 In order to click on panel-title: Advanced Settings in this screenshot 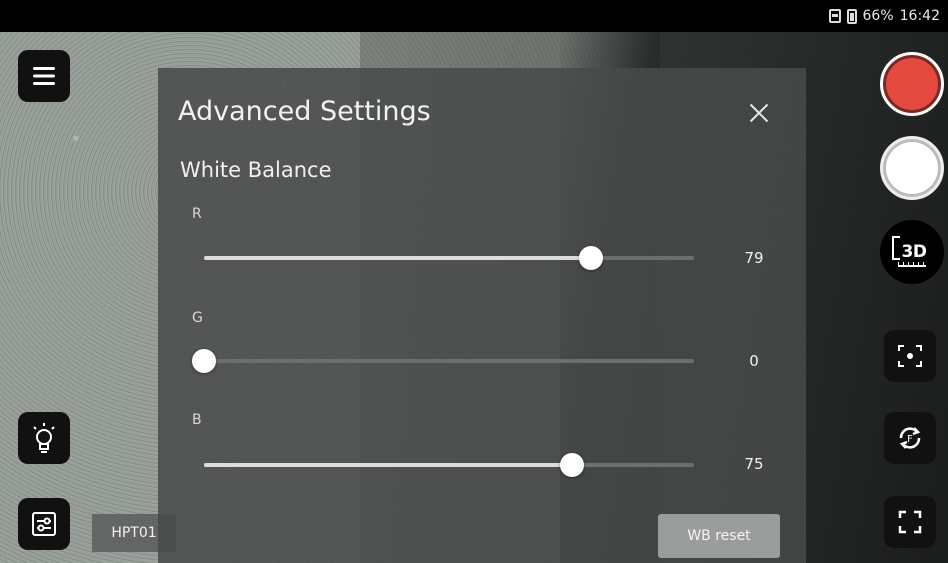, I will do `click(304, 111)`.